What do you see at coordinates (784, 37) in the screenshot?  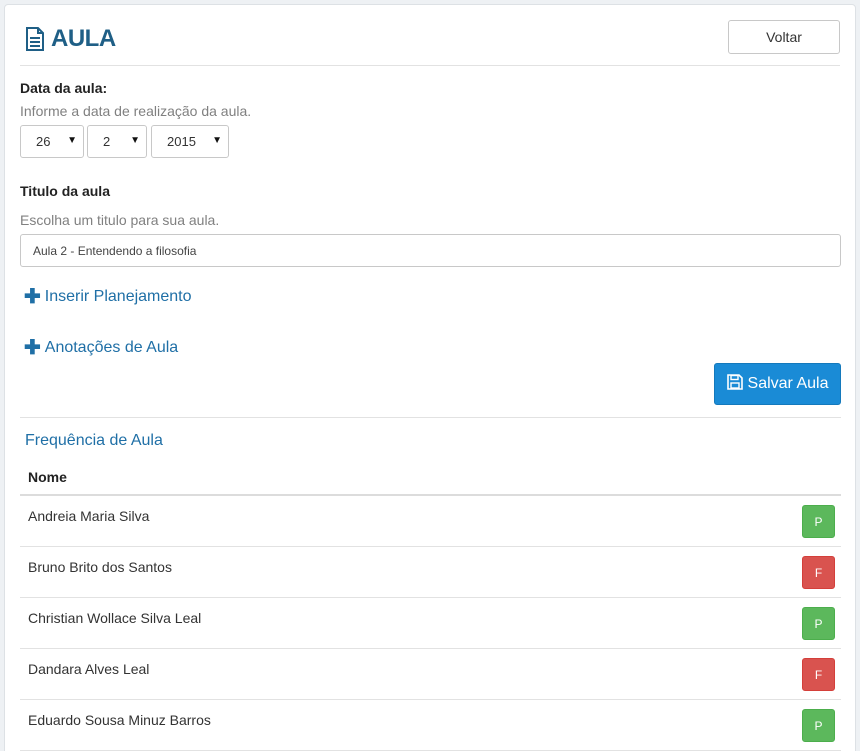 I see `back-button: Voltar` at bounding box center [784, 37].